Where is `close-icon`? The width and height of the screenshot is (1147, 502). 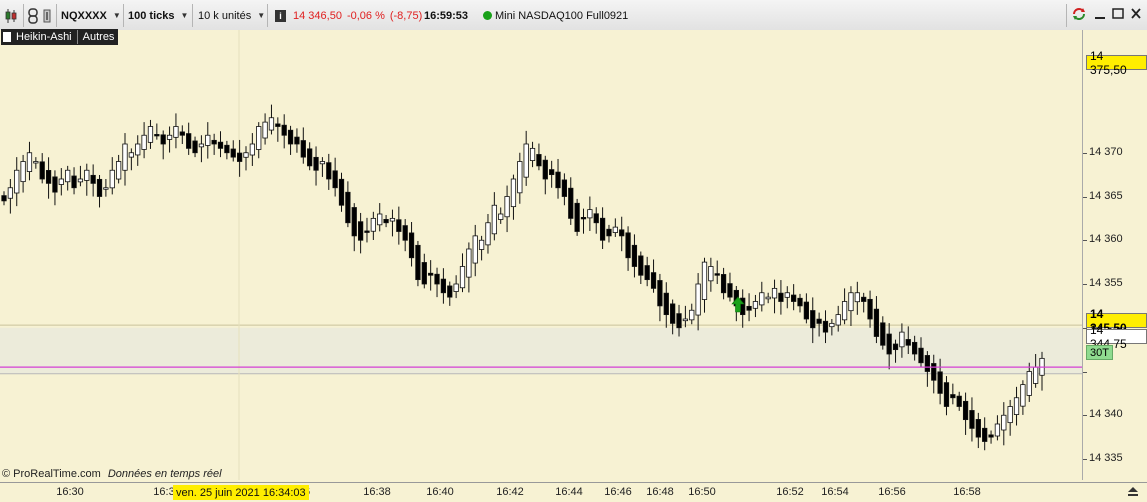
close-icon is located at coordinates (1136, 14).